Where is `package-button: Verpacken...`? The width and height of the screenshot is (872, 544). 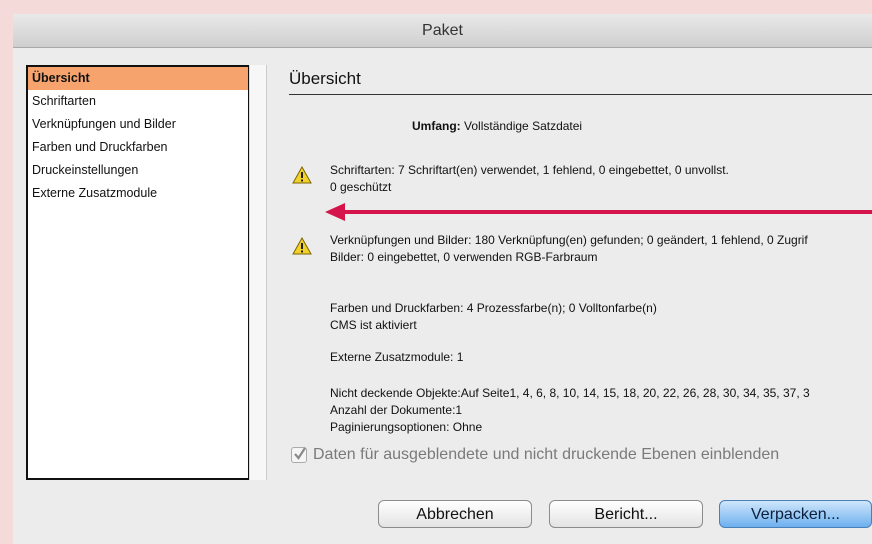 package-button: Verpacken... is located at coordinates (795, 514).